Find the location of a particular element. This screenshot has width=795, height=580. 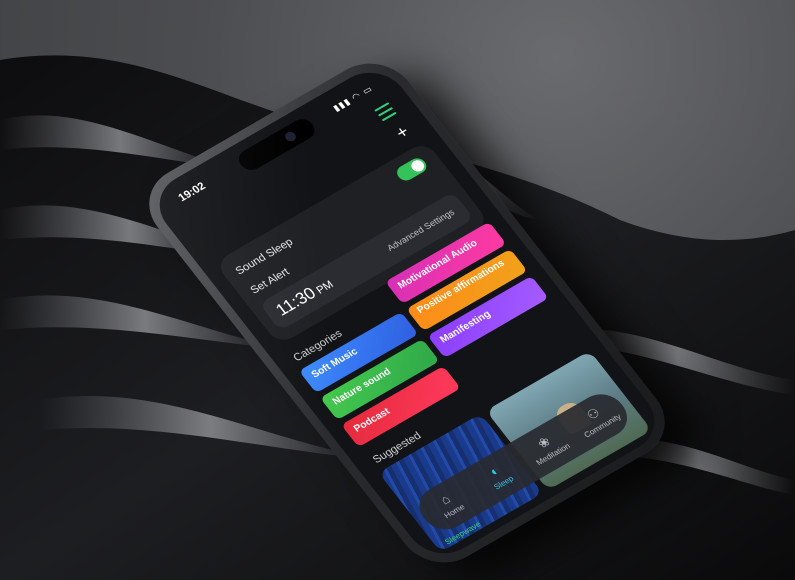

camera-icon is located at coordinates (290, 137).